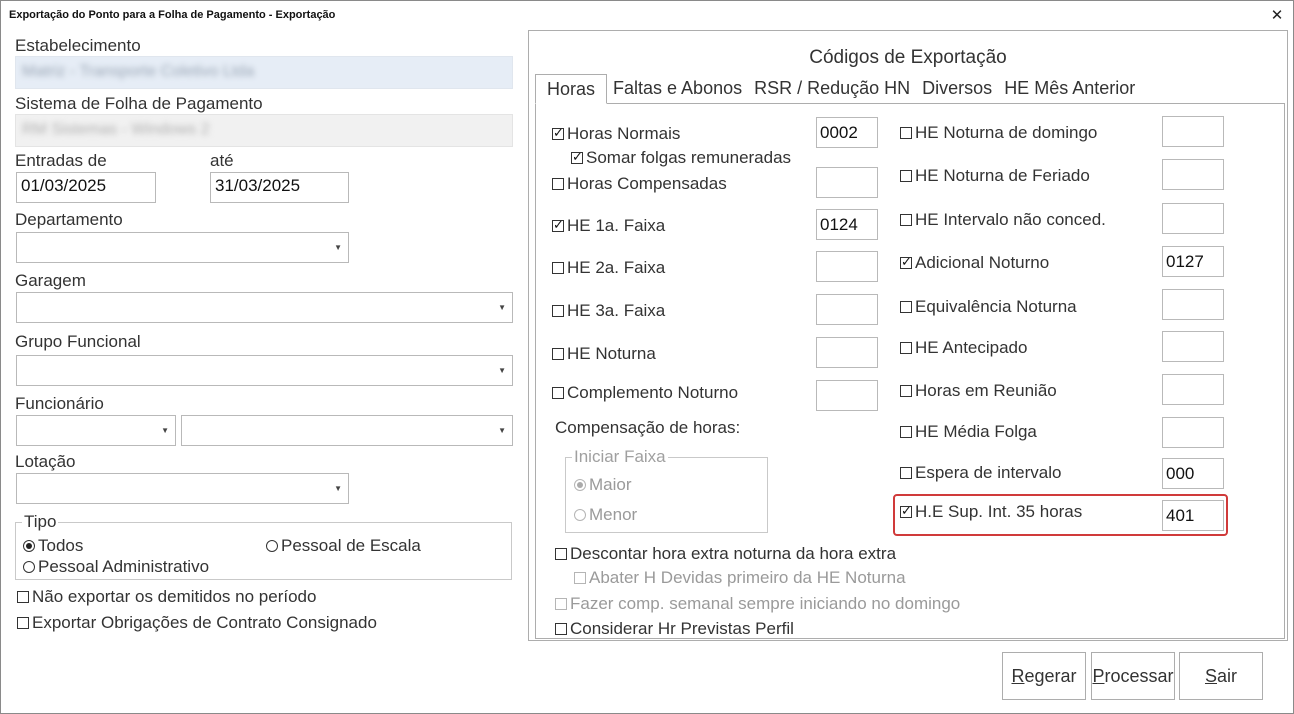 This screenshot has width=1294, height=714. Describe the element at coordinates (639, 184) in the screenshot. I see `horas-compensadas-checkbox: Horas Compensadas` at that location.